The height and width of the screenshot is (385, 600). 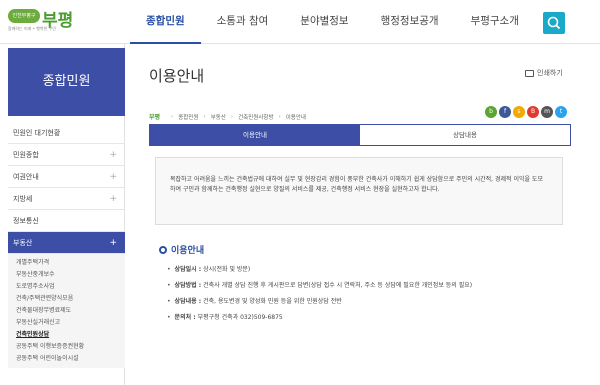 I want to click on print-label: 인쇄하기, so click(x=550, y=73).